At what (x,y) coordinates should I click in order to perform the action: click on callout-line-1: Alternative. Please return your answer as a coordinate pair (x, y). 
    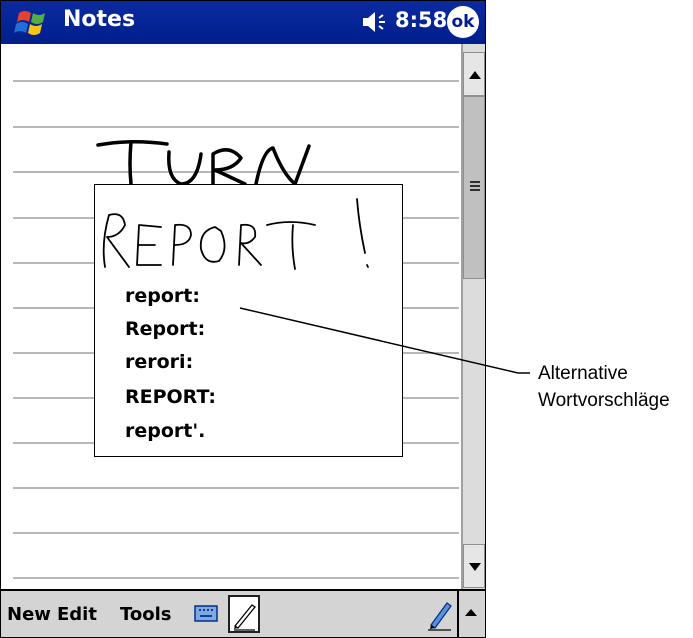
    Looking at the image, I should click on (583, 373).